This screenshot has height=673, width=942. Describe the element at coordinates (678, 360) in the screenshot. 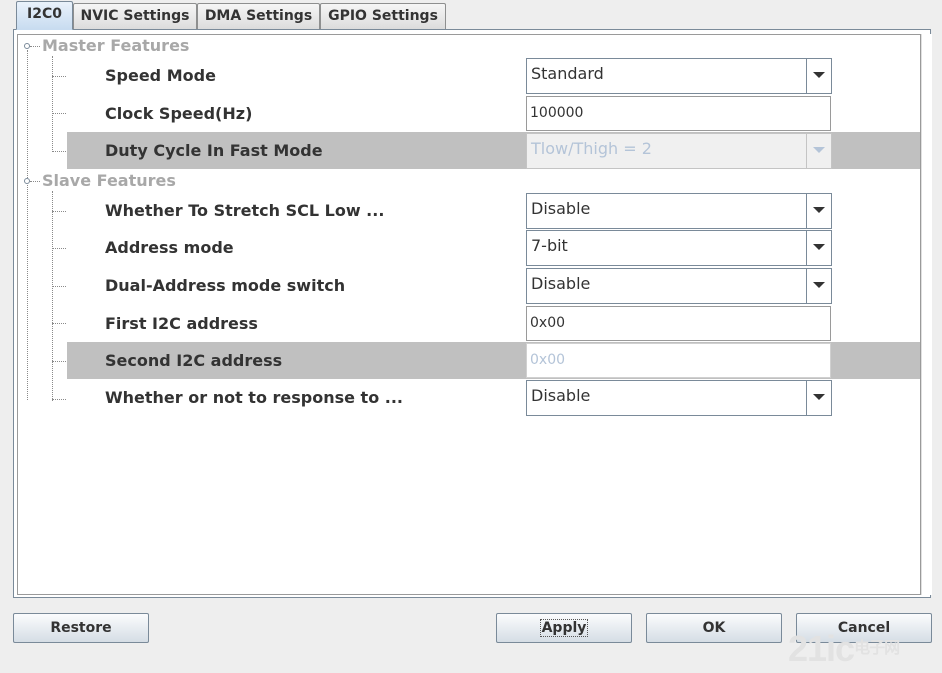

I see `second-address-field: 0x00` at that location.